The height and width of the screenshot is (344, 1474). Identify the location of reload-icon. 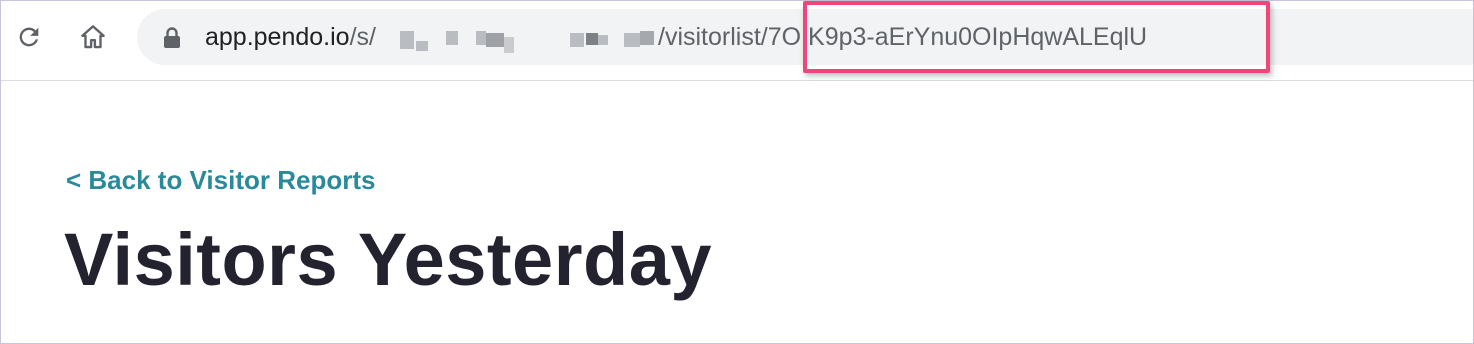
(29, 37).